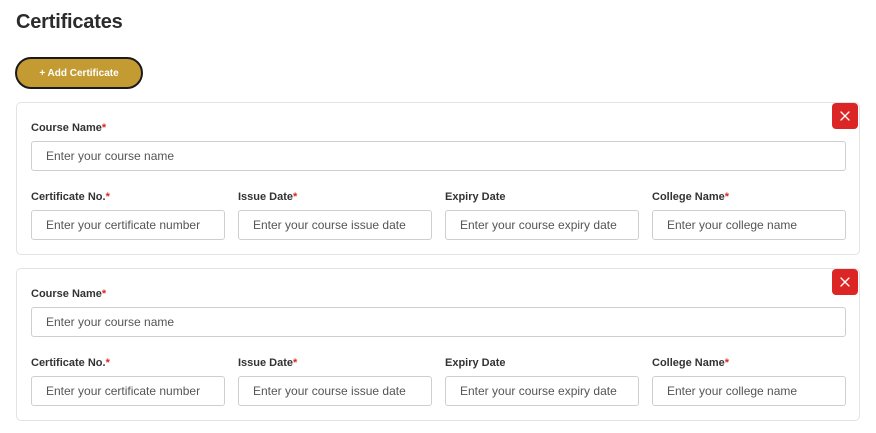  I want to click on page-title: Certificates, so click(69, 22).